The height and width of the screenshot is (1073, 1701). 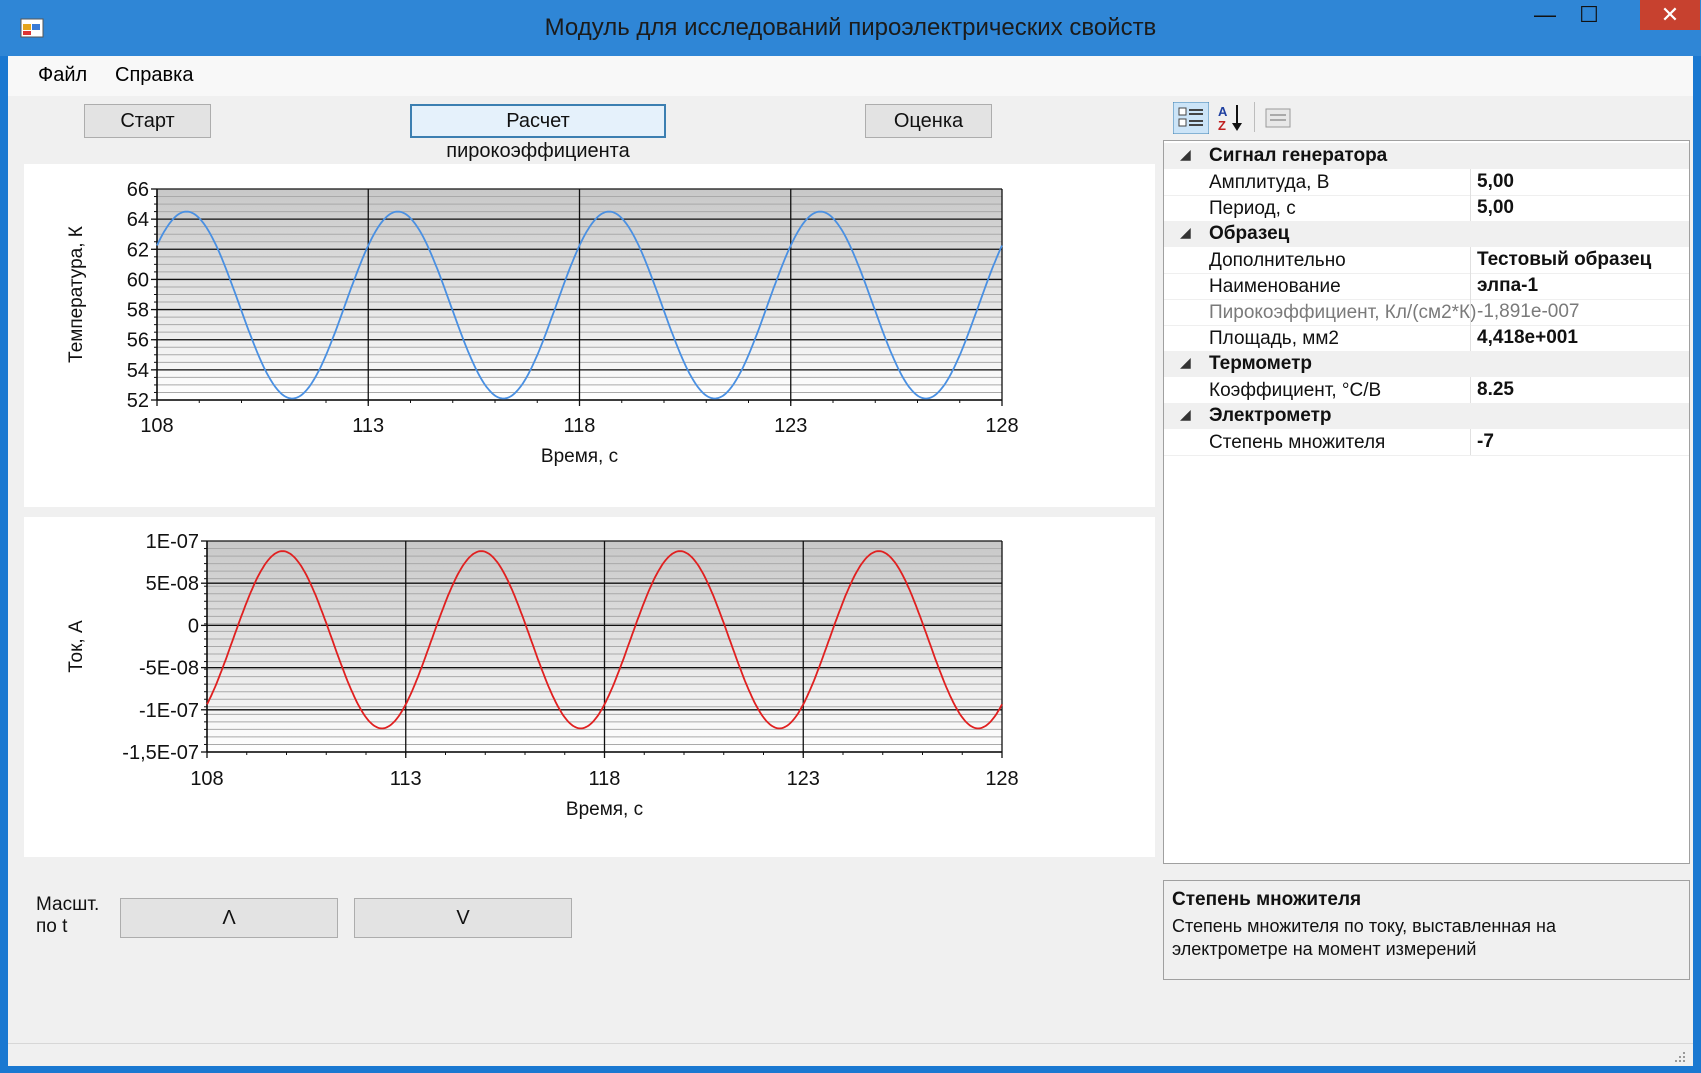 I want to click on menu-file: Файл, so click(x=62, y=75).